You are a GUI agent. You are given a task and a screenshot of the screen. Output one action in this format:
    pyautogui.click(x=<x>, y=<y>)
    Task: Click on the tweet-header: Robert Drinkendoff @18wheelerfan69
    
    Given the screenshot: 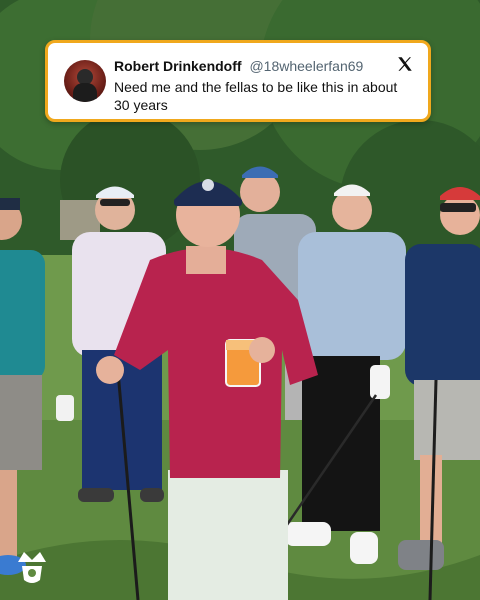 What is the action you would take?
    pyautogui.click(x=238, y=66)
    